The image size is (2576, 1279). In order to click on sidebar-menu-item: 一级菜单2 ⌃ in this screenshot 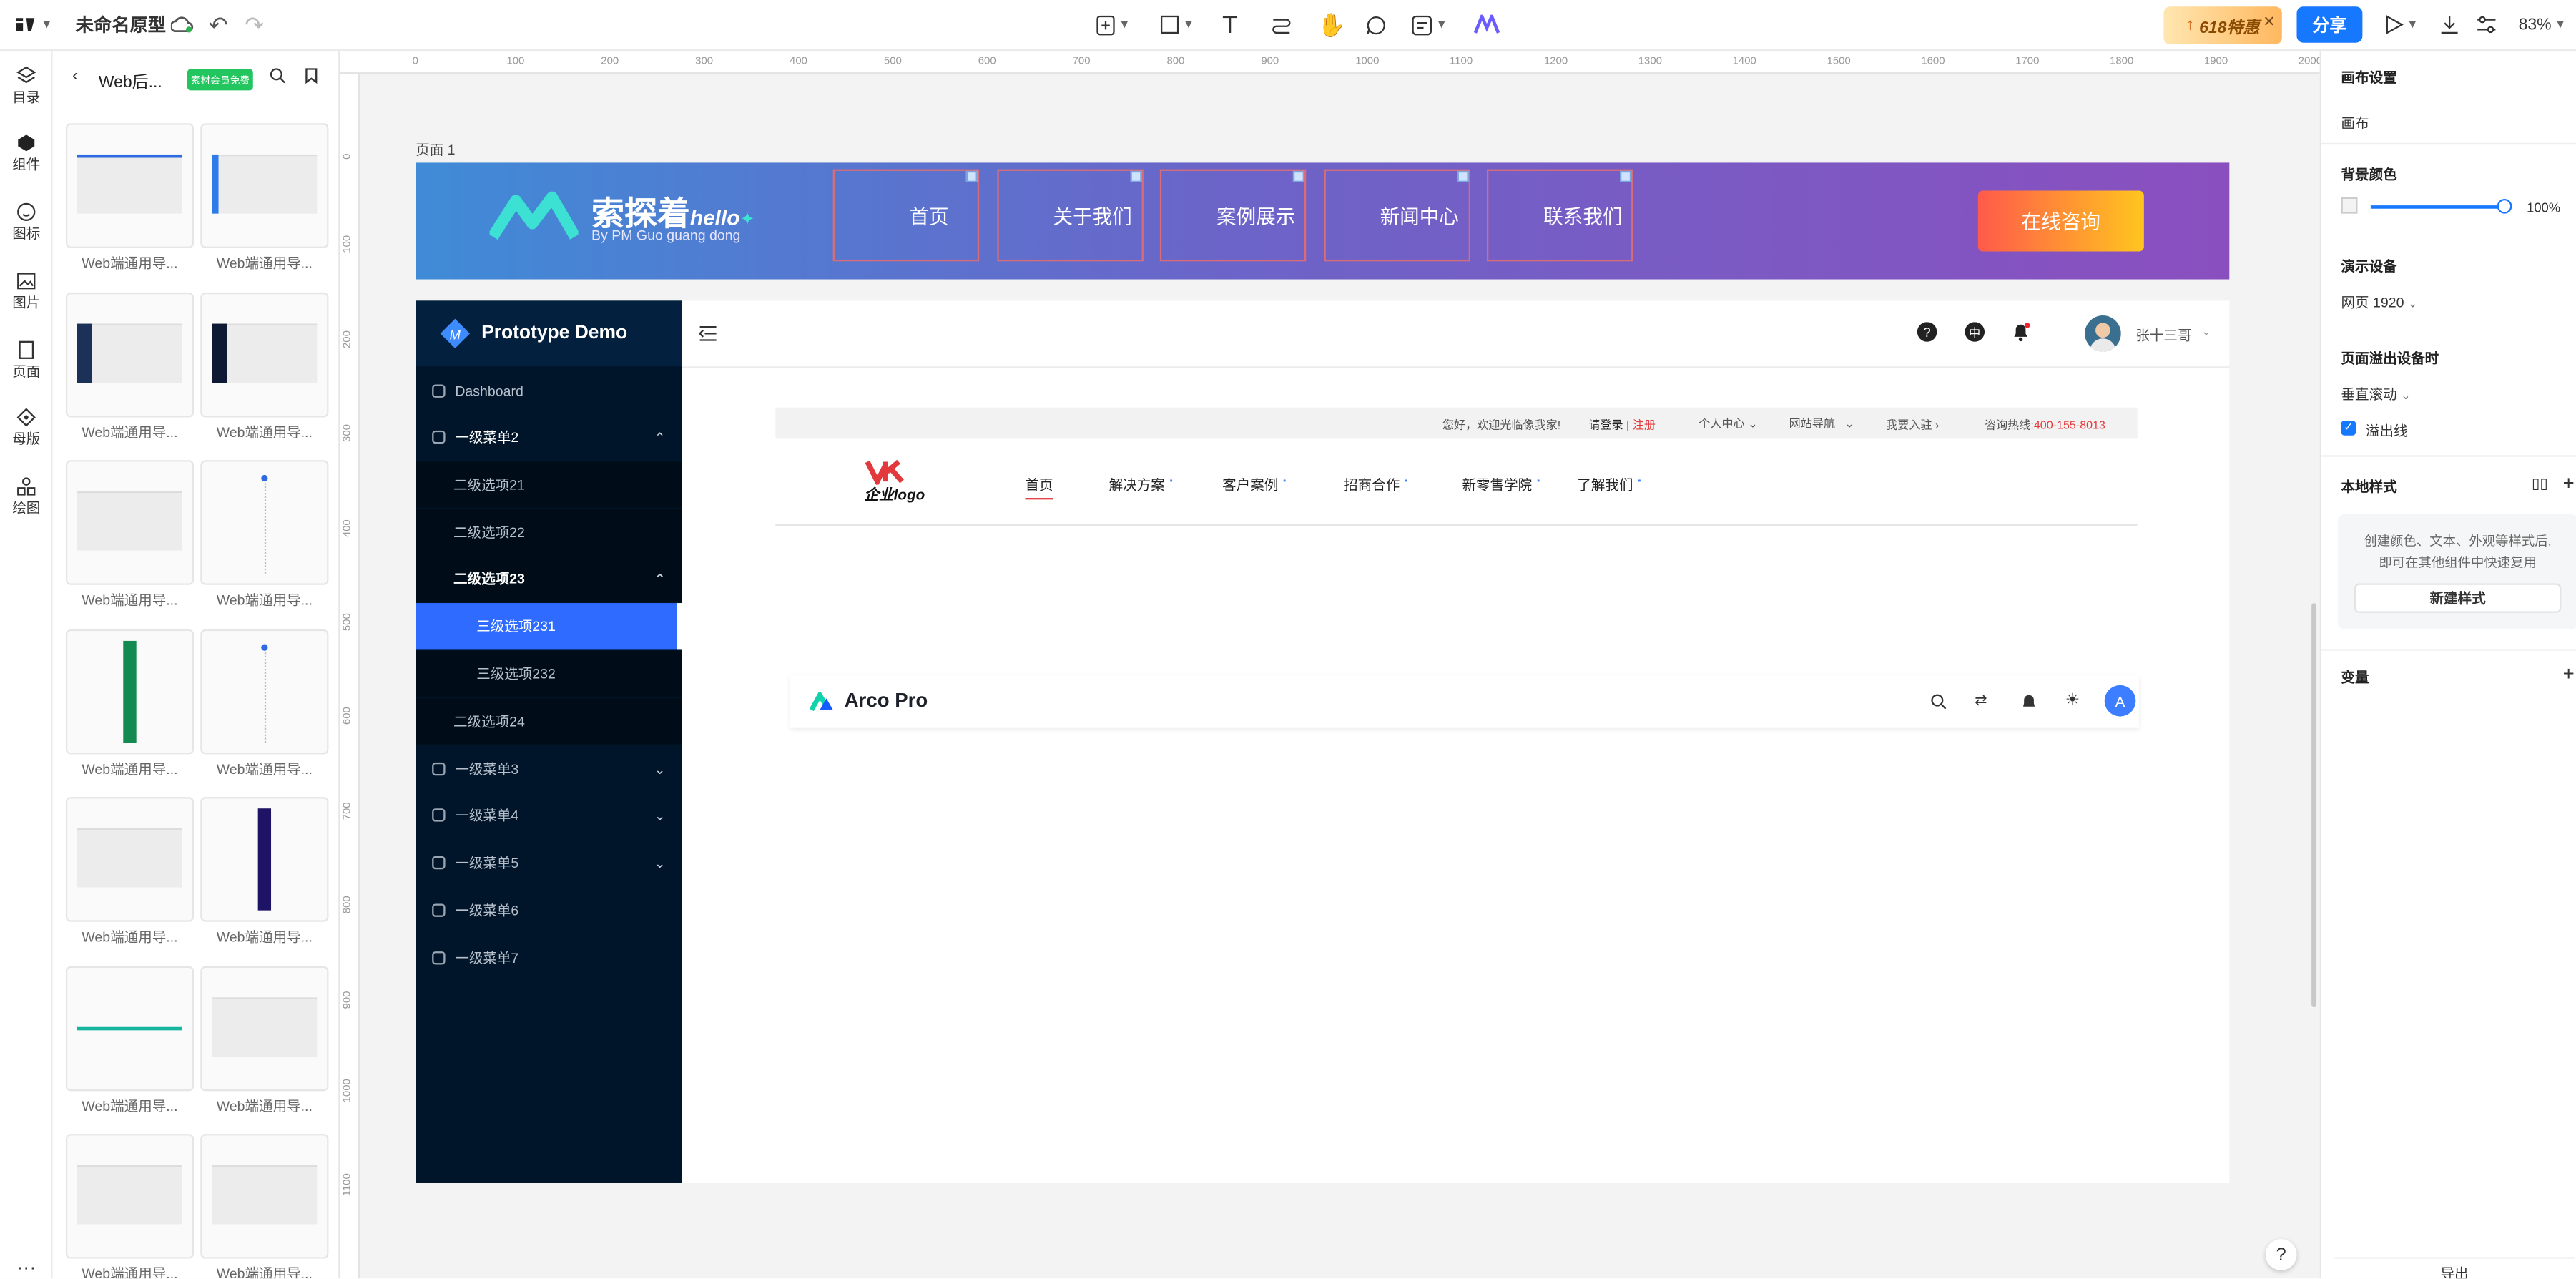, I will do `click(549, 437)`.